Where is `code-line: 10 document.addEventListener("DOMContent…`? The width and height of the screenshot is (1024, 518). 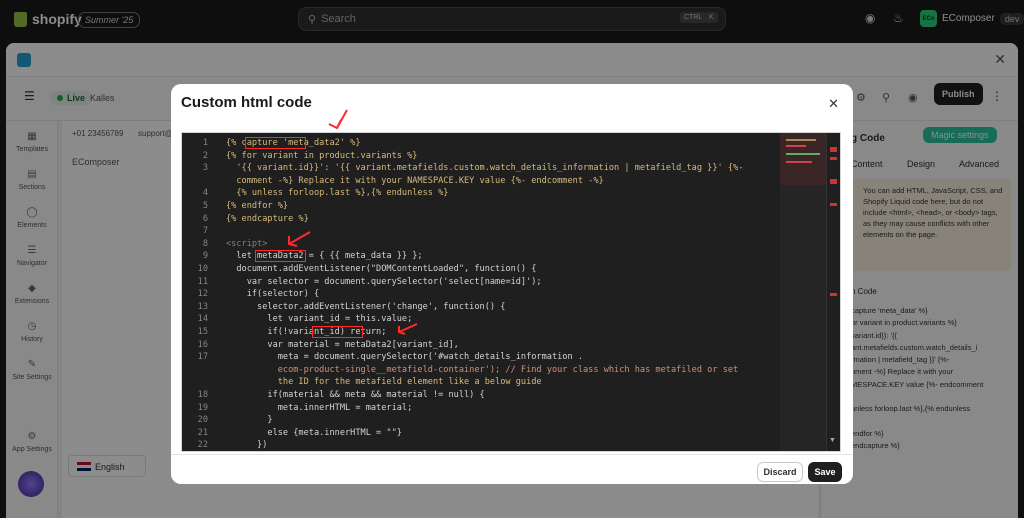 code-line: 10 document.addEventListener("DOMContent… is located at coordinates (472, 269).